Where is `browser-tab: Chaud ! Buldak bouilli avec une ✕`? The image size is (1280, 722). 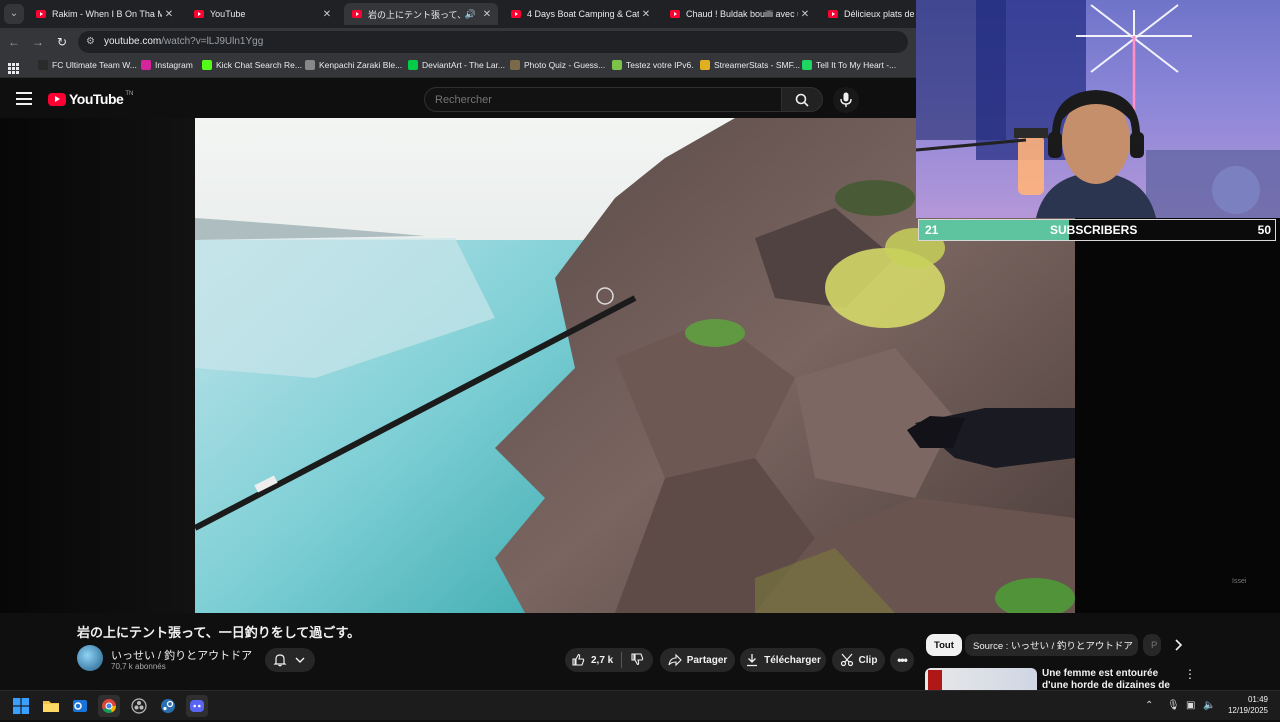
browser-tab: Chaud ! Buldak bouilli avec une ✕ is located at coordinates (739, 14).